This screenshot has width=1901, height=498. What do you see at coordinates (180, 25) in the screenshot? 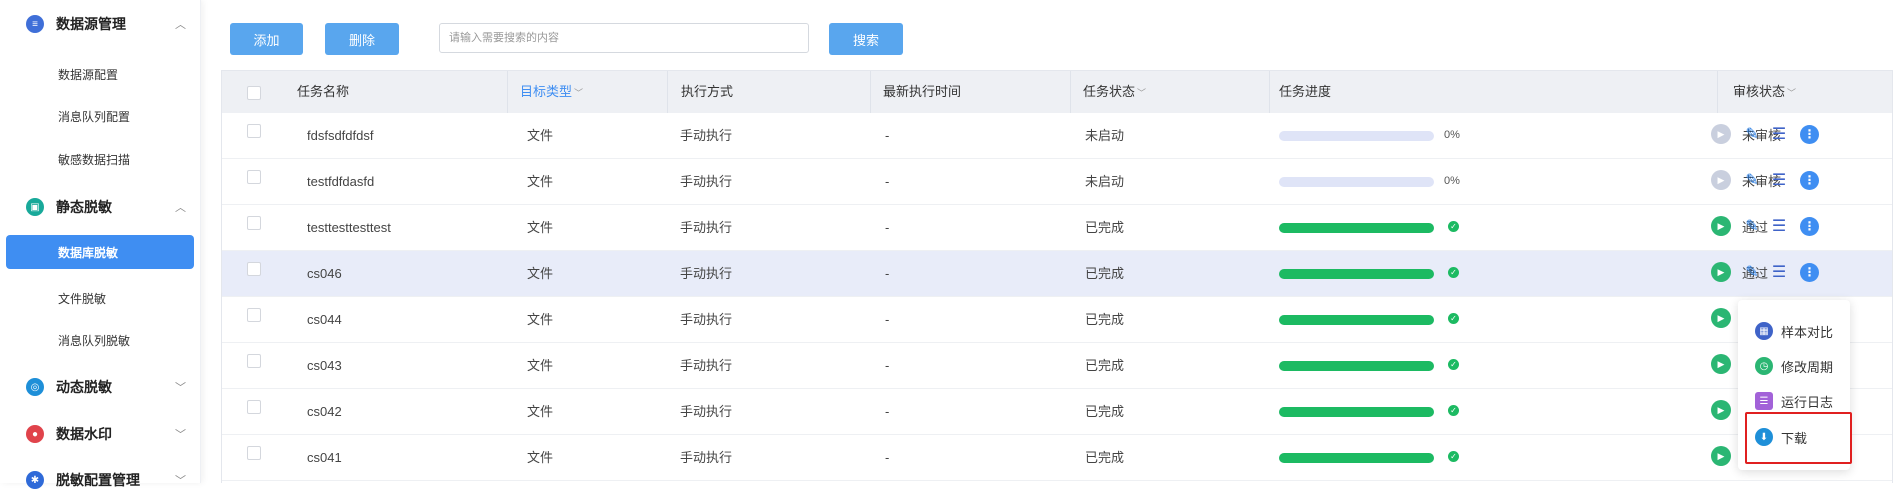
I see `chevron-up-icon: ︿` at bounding box center [180, 25].